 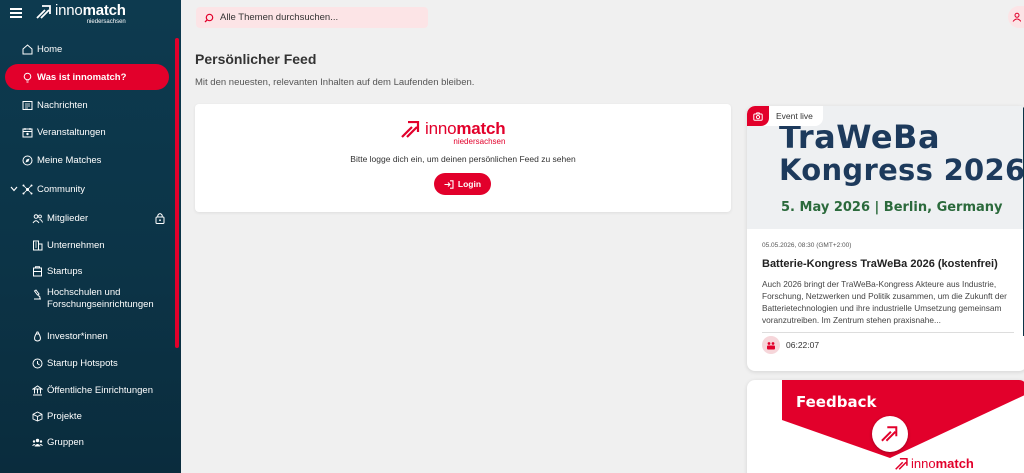 What do you see at coordinates (37, 363) in the screenshot?
I see `clock-icon` at bounding box center [37, 363].